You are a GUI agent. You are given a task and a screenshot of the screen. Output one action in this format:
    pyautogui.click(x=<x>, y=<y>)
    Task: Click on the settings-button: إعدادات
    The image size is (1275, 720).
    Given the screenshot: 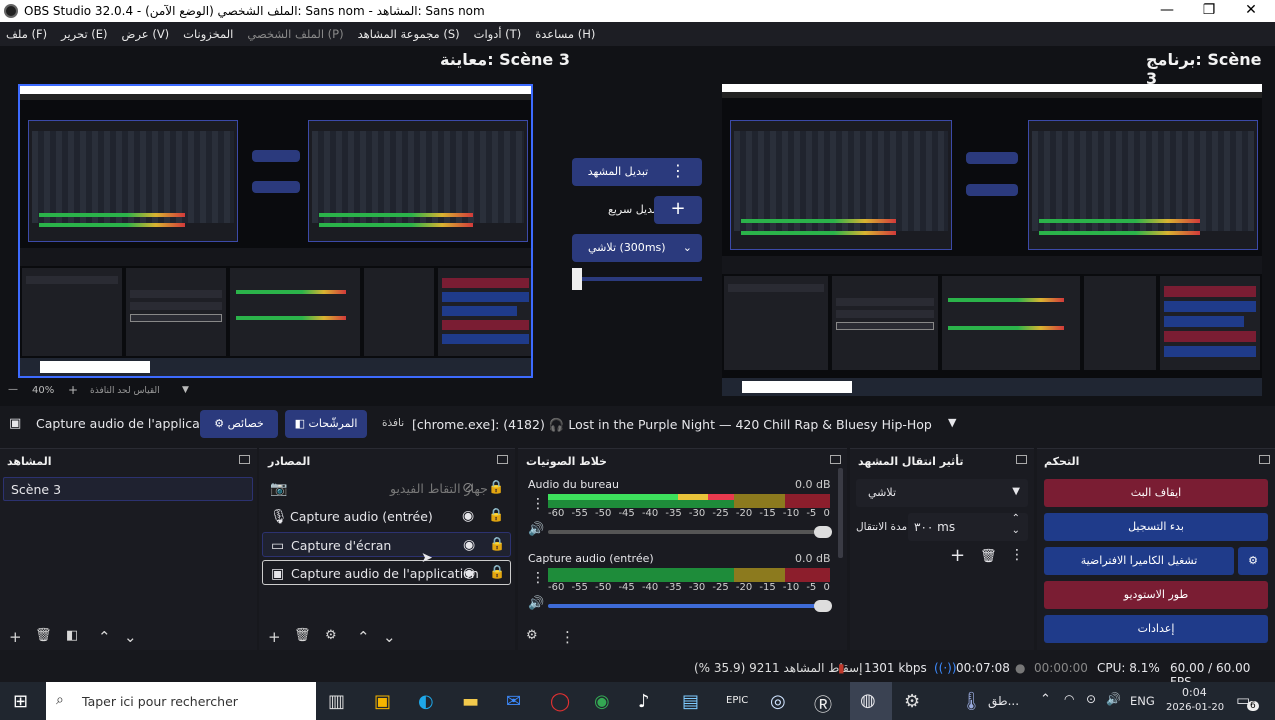 What is the action you would take?
    pyautogui.click(x=1156, y=629)
    